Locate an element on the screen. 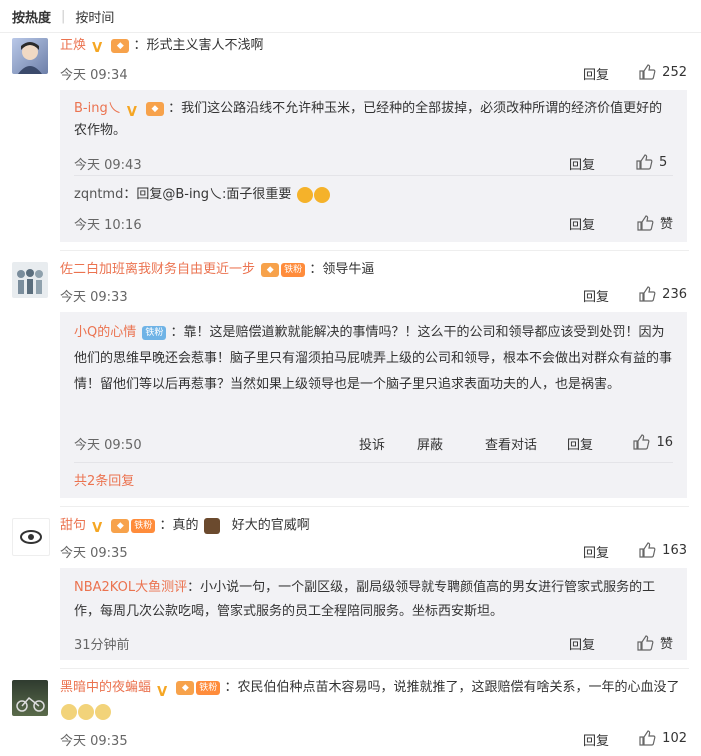  comment-time: 今天 09:33 is located at coordinates (94, 297).